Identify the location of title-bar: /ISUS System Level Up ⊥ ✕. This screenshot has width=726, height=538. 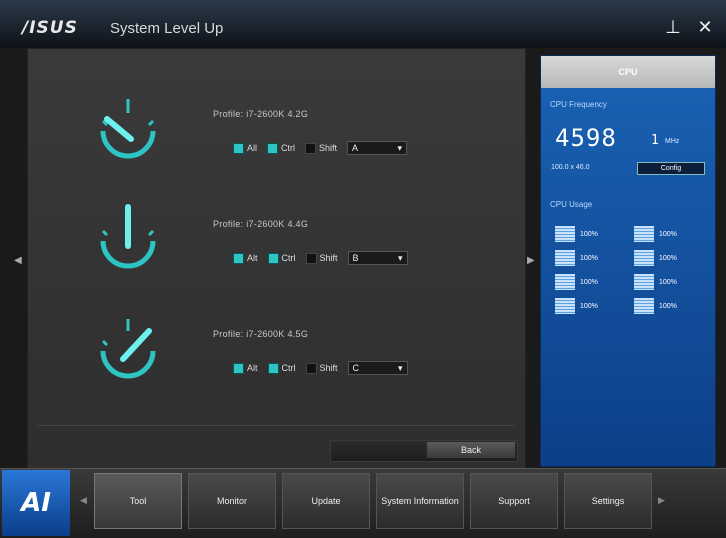
(363, 24).